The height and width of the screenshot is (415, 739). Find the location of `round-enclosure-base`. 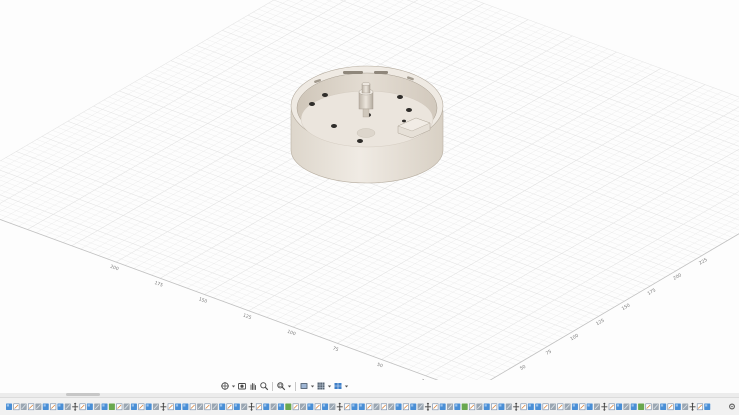

round-enclosure-base is located at coordinates (367, 124).